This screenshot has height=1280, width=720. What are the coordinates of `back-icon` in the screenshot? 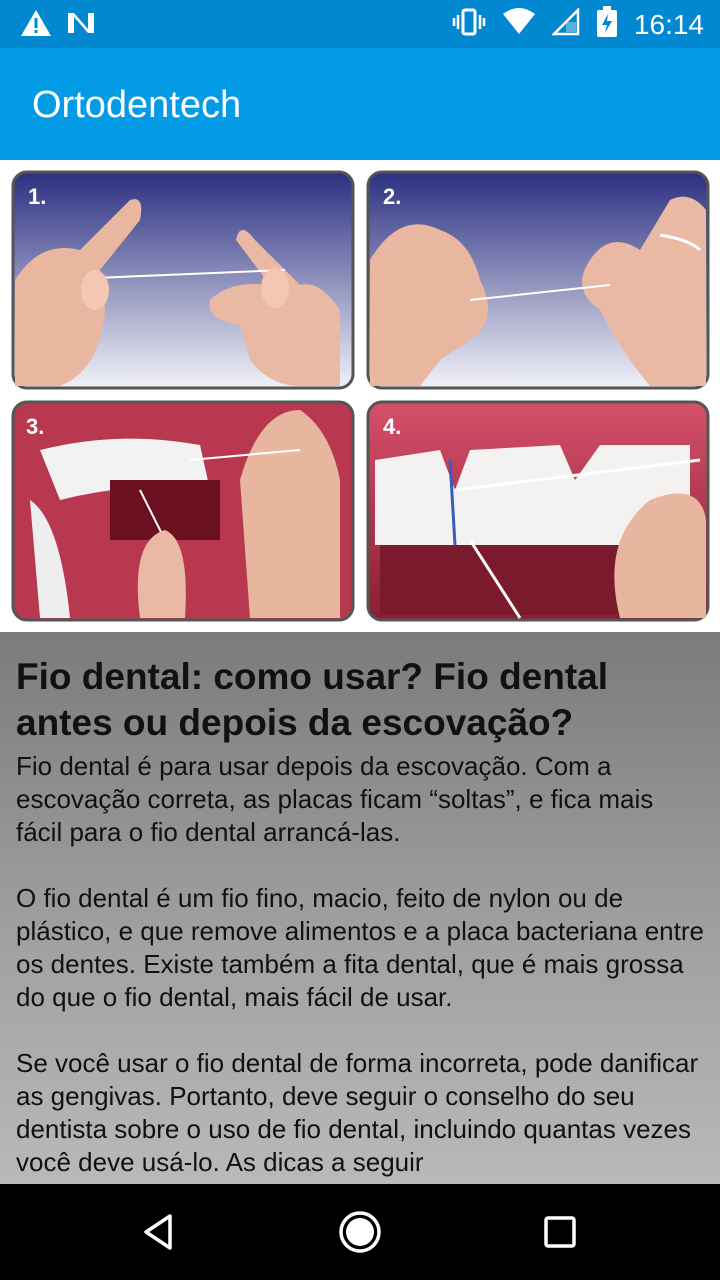 It's located at (160, 1232).